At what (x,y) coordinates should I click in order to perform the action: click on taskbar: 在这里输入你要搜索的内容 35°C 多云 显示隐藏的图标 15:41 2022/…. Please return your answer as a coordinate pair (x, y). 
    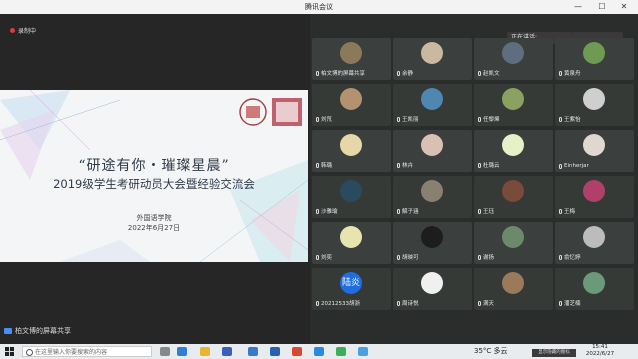
    Looking at the image, I should click on (319, 351).